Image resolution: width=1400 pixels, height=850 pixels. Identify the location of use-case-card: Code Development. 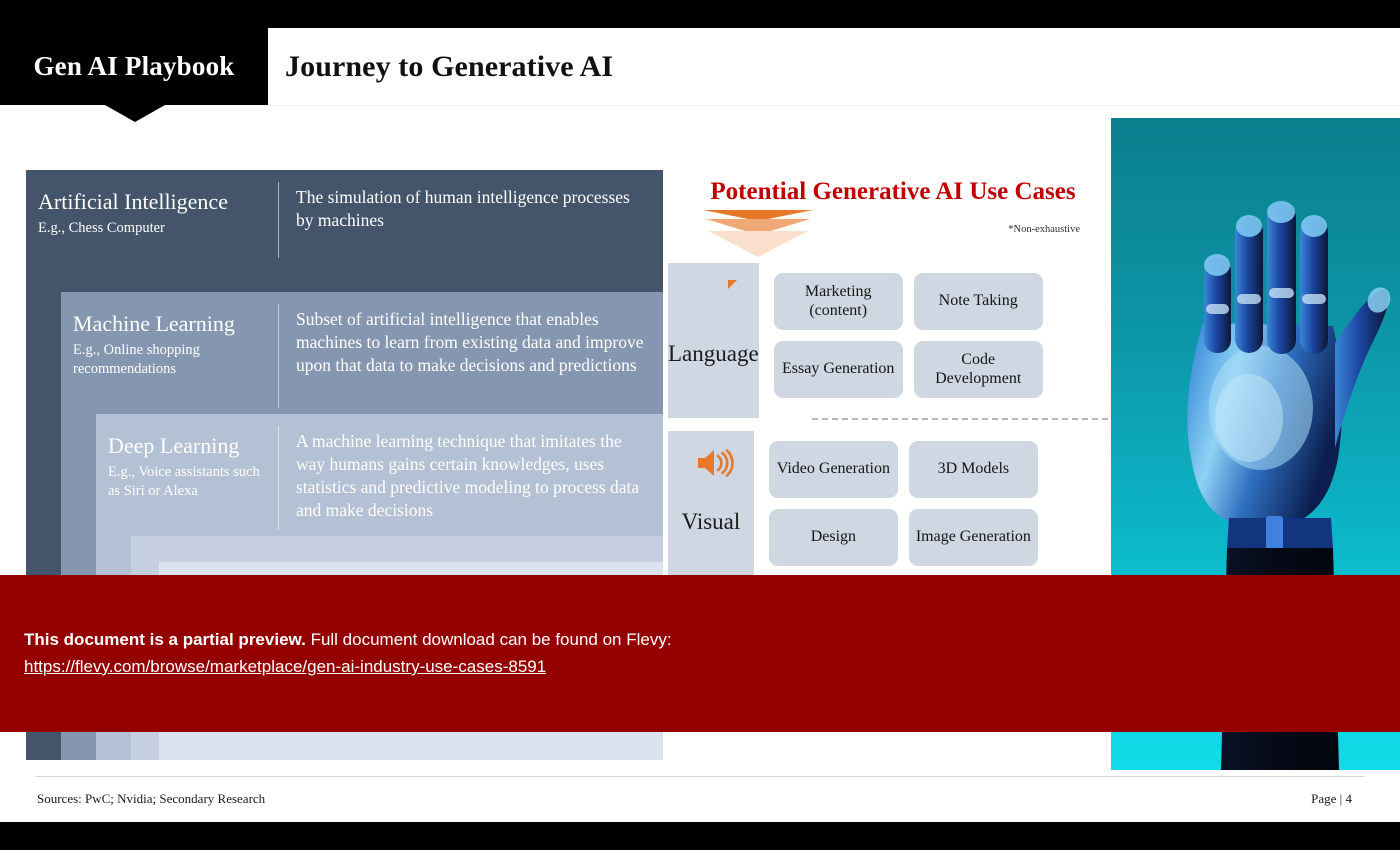
(978, 369).